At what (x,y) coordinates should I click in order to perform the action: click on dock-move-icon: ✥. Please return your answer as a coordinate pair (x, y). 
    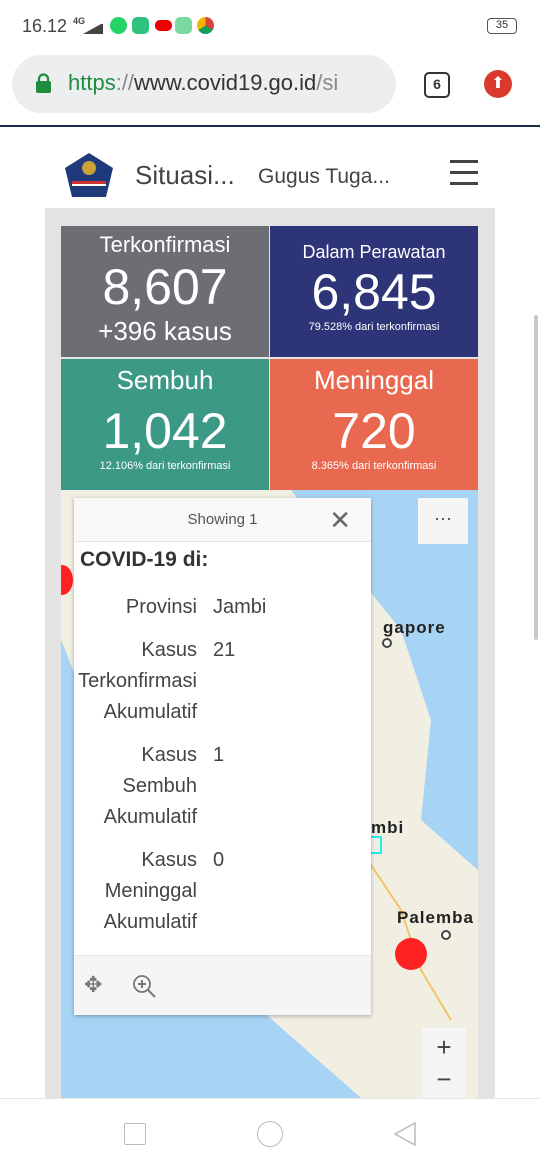
    Looking at the image, I should click on (93, 985).